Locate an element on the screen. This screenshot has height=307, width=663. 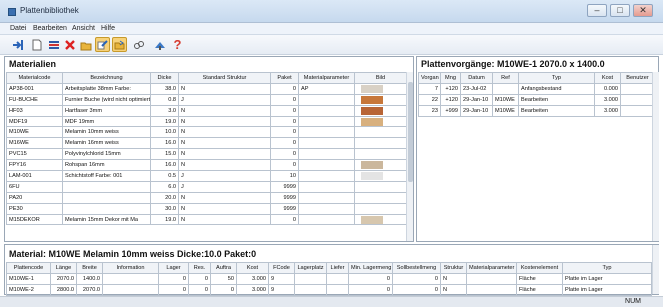
plate-lager-cell: 0 is located at coordinates (173, 289).